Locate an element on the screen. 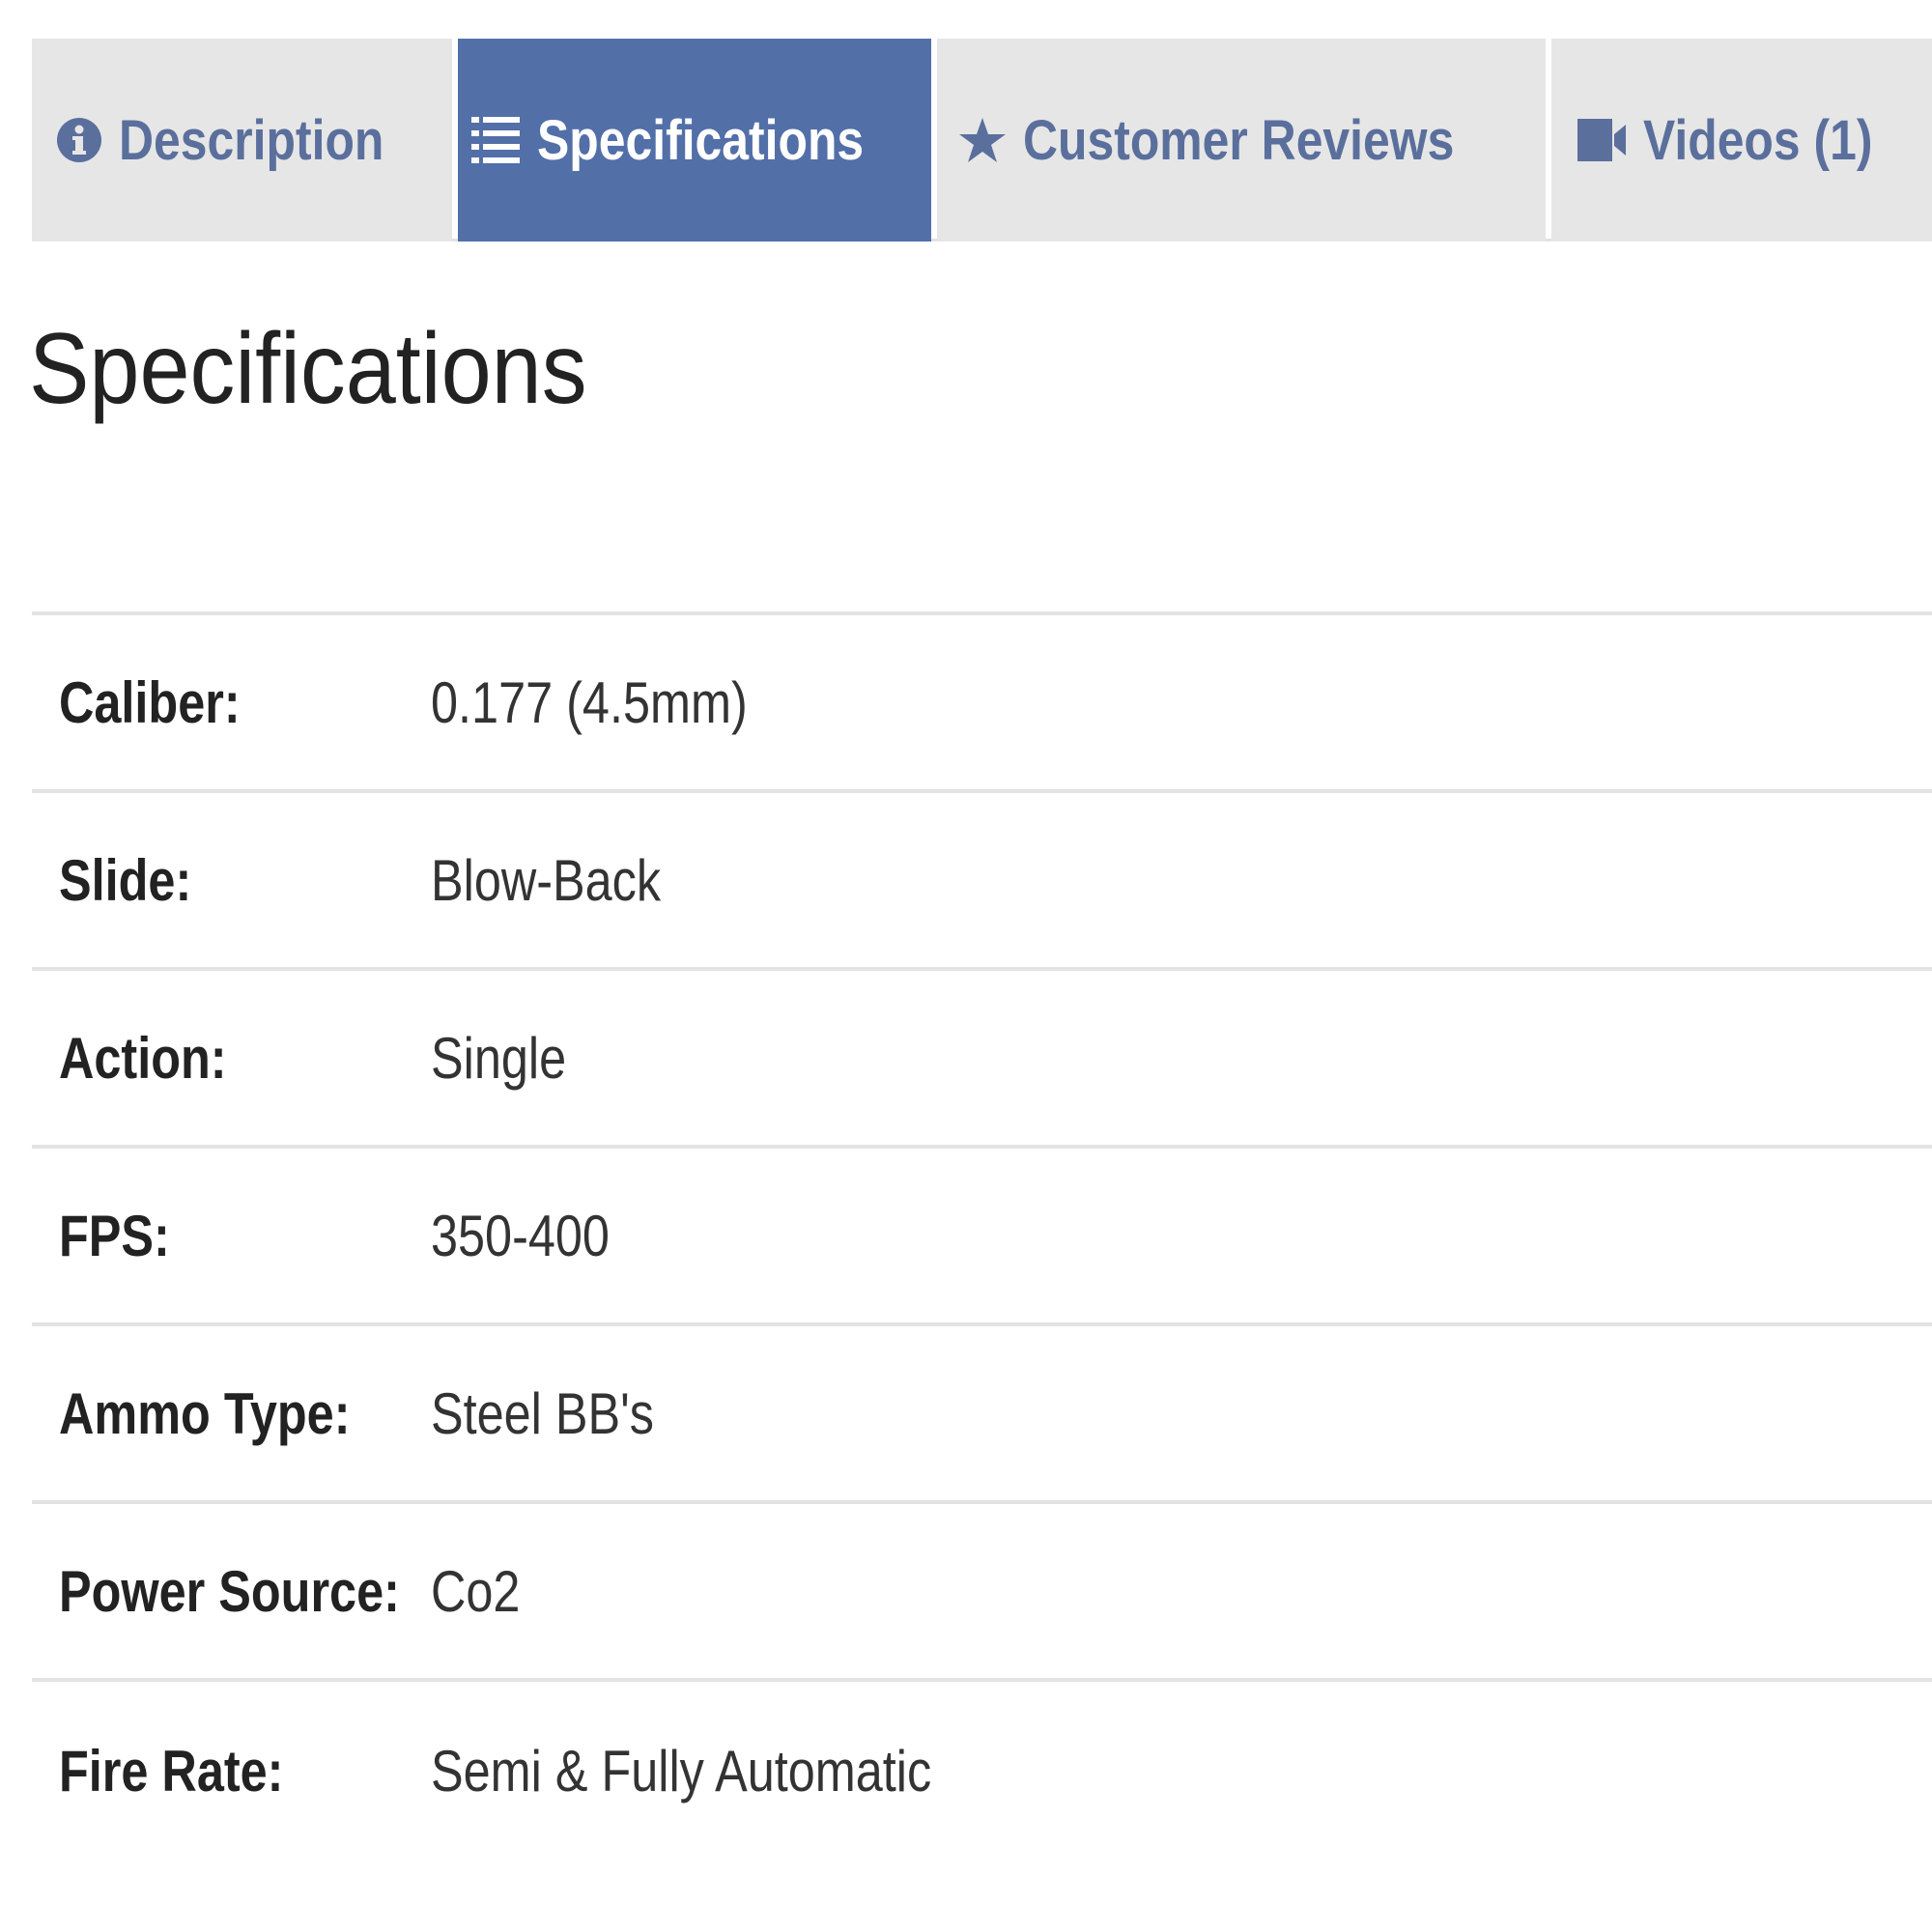 The height and width of the screenshot is (1932, 1932). tab-videos-label: Videos (1) is located at coordinates (1757, 140).